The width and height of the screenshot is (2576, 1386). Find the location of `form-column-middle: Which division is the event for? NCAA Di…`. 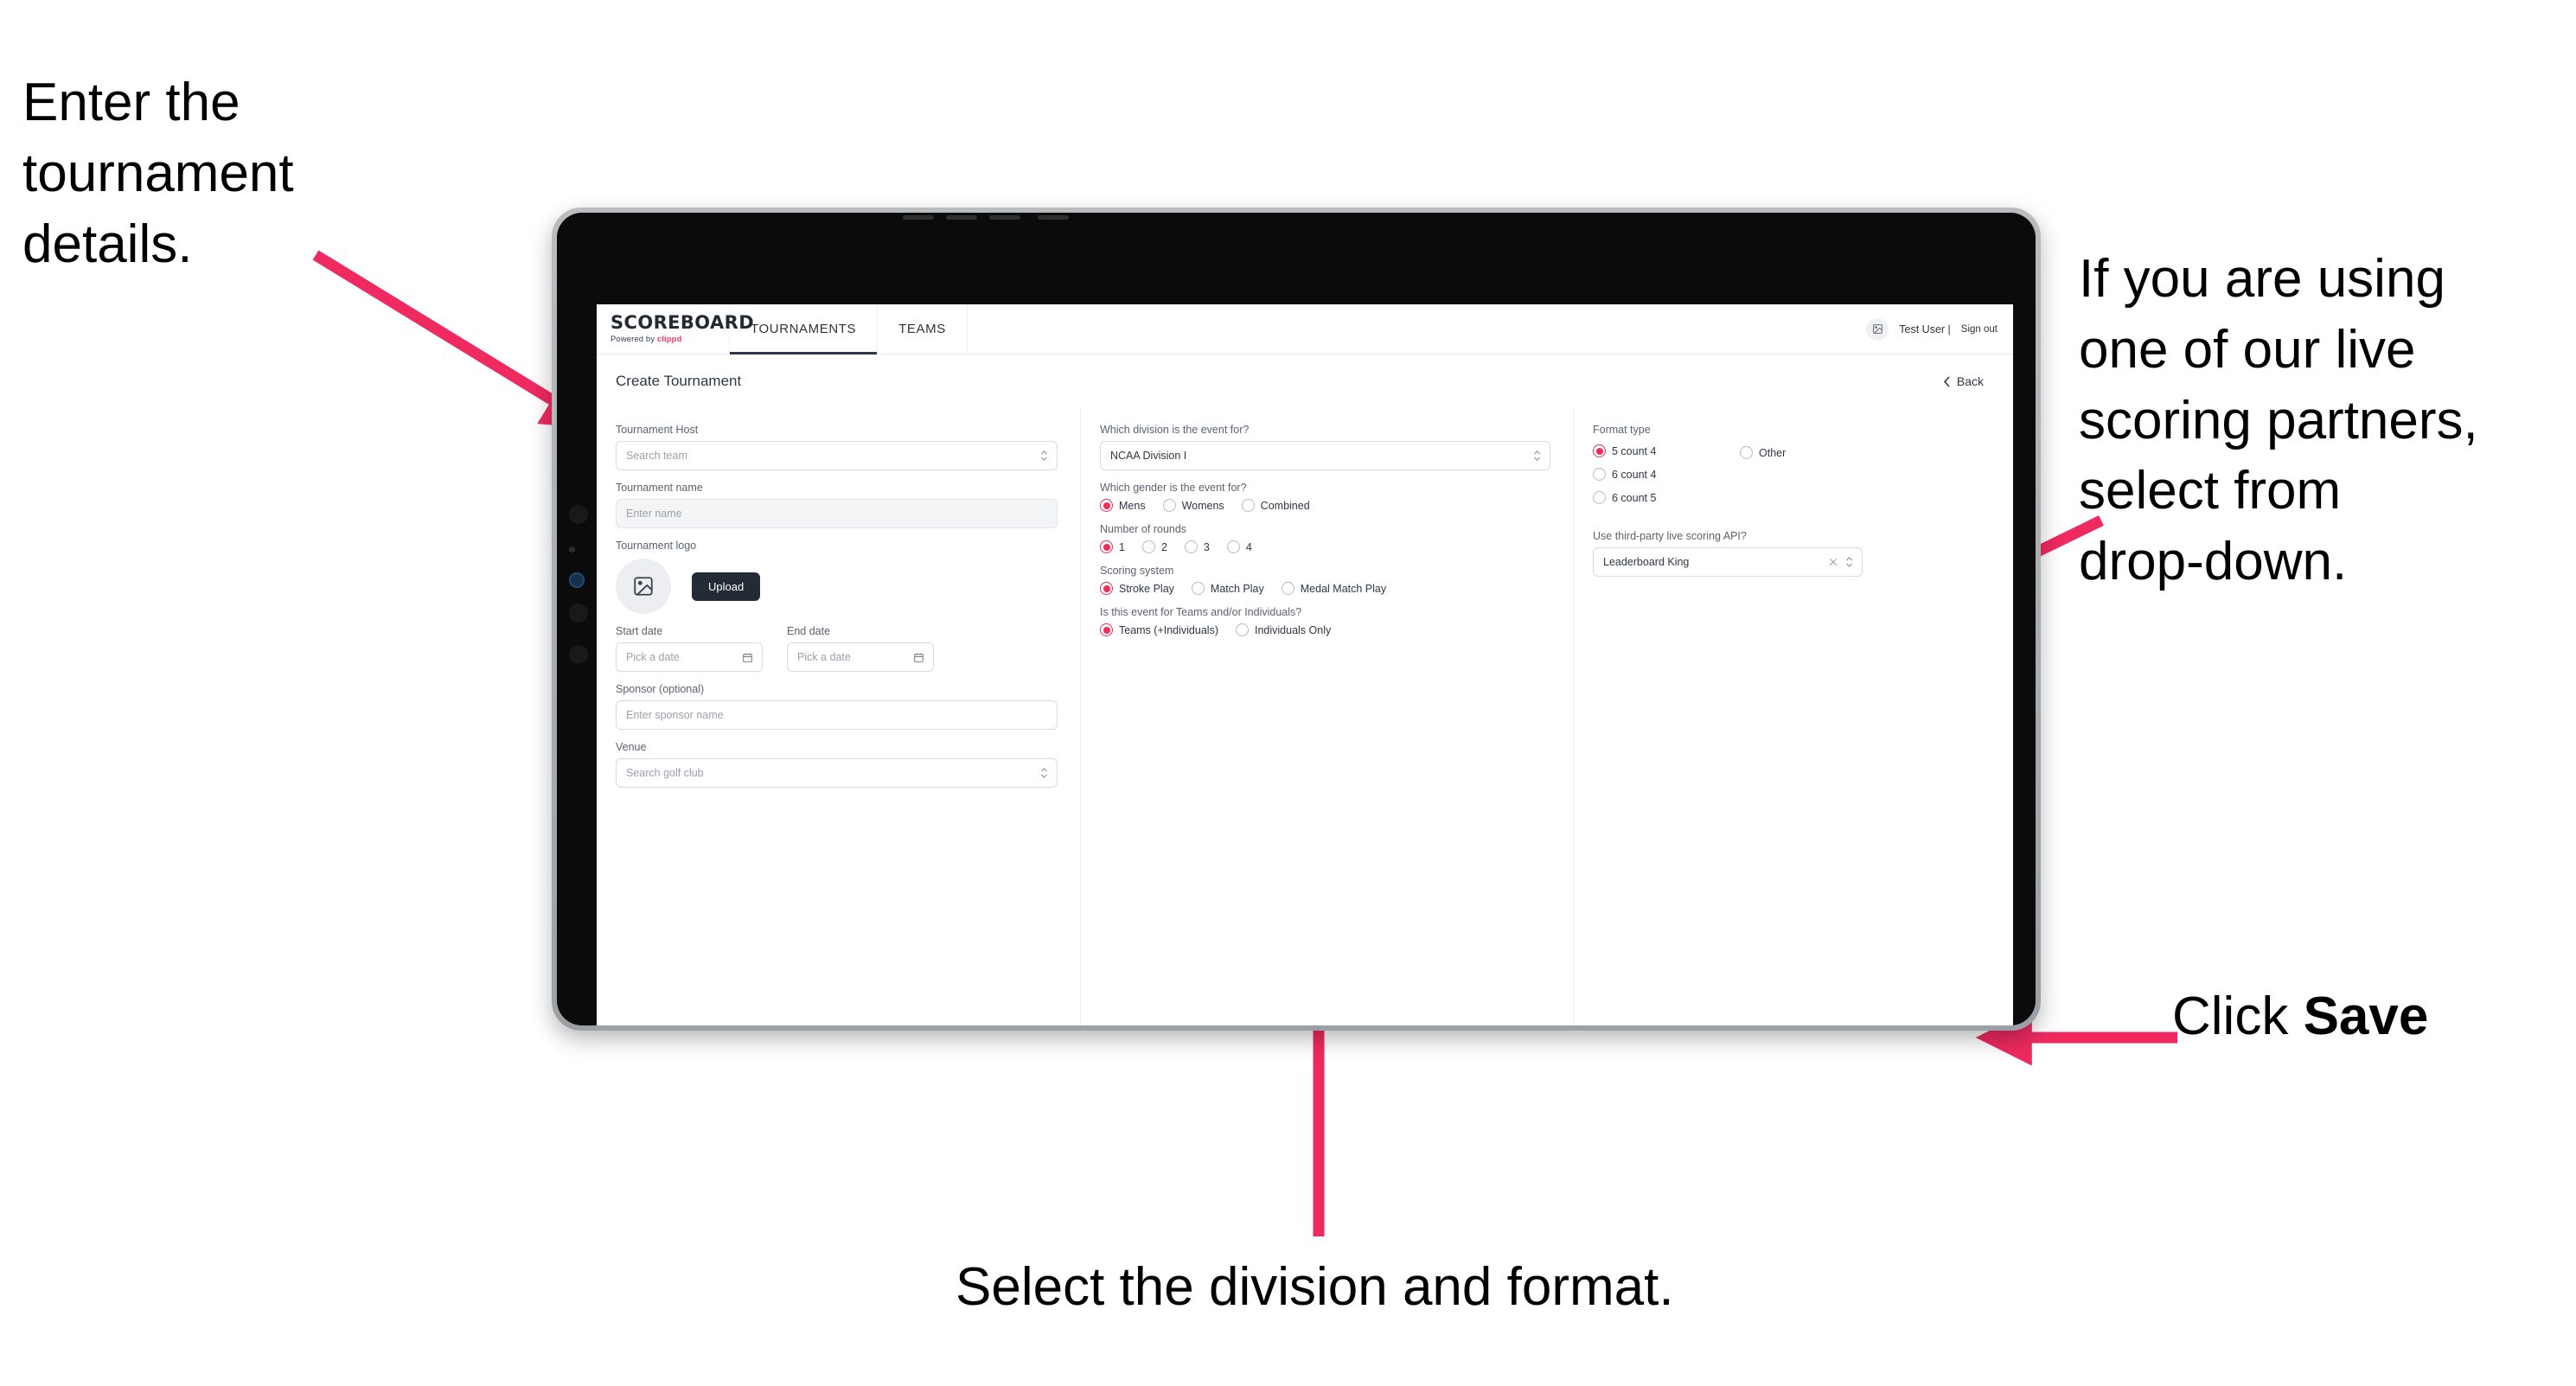

form-column-middle: Which division is the event for? NCAA Di… is located at coordinates (1327, 716).